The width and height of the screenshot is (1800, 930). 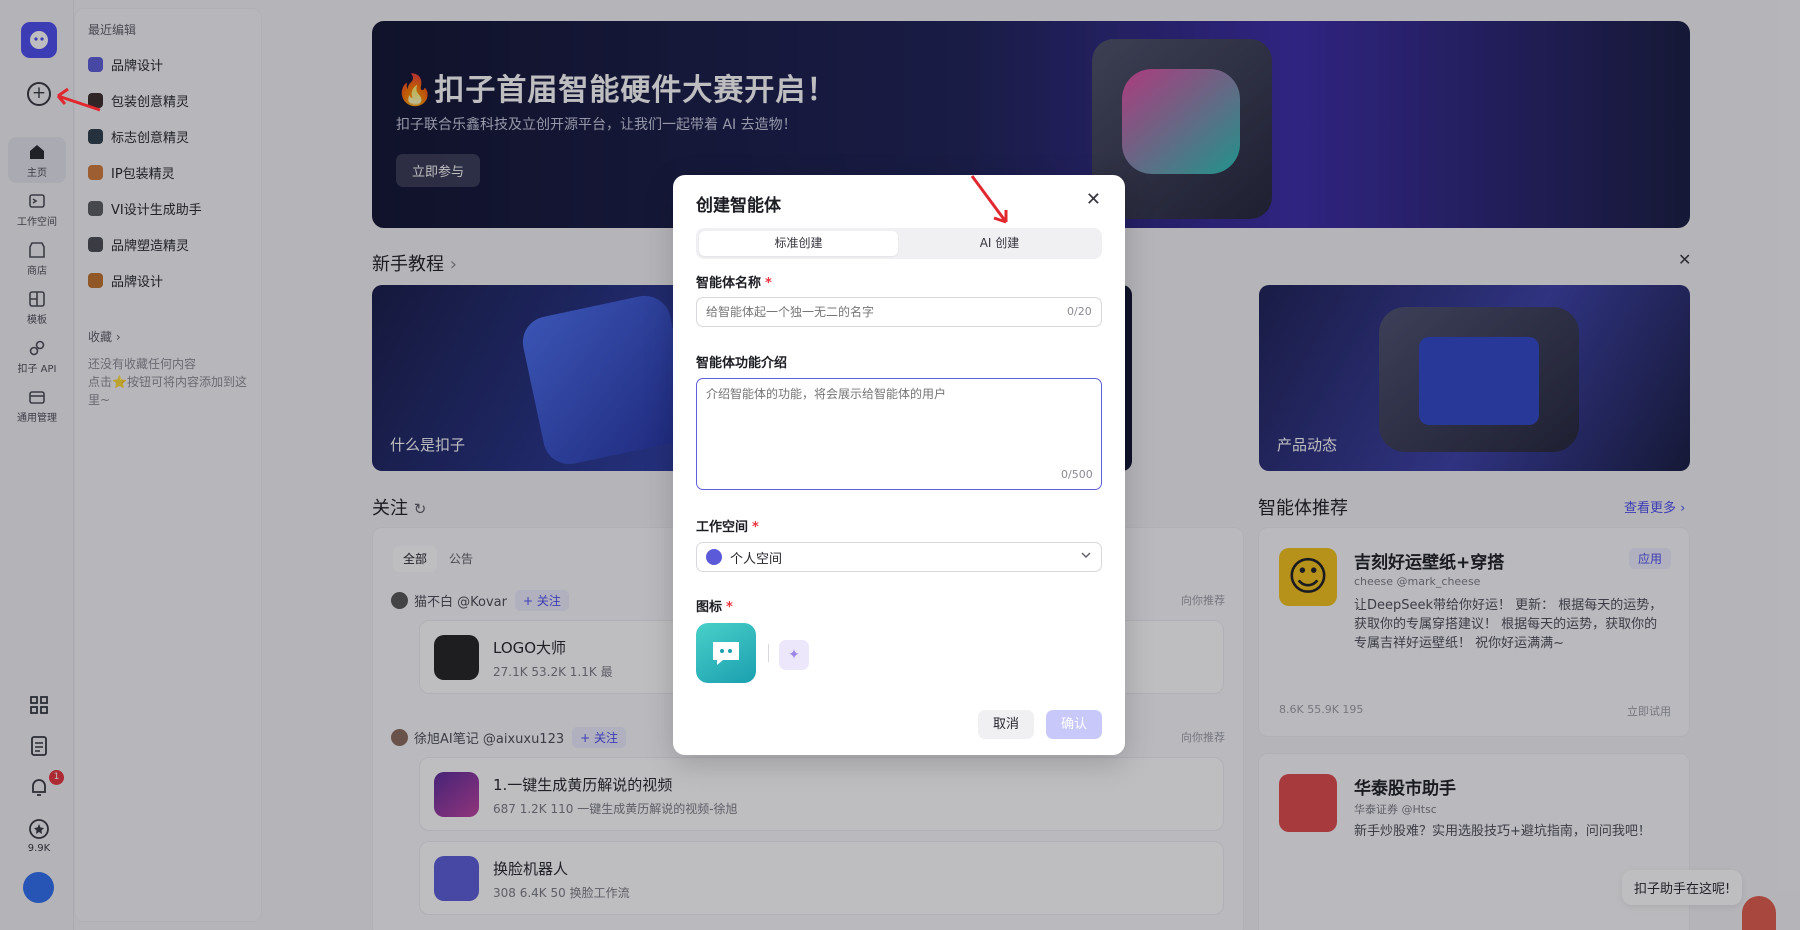 I want to click on agent-avatar-icon, so click(x=726, y=653).